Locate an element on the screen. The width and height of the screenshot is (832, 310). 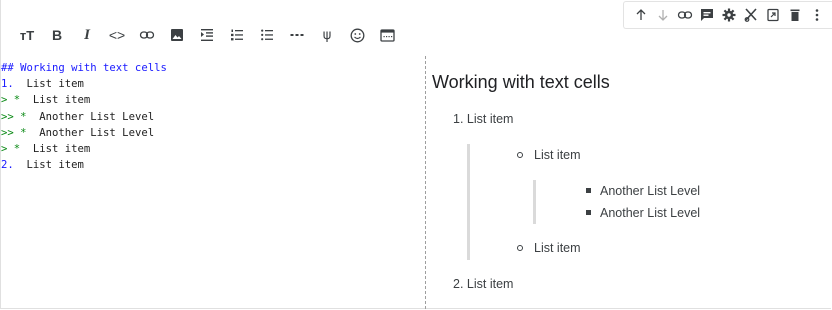
add-comment-button is located at coordinates (707, 15).